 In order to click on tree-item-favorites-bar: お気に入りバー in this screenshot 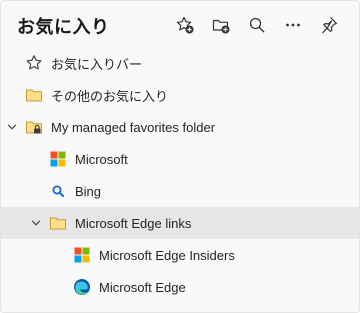, I will do `click(180, 63)`.